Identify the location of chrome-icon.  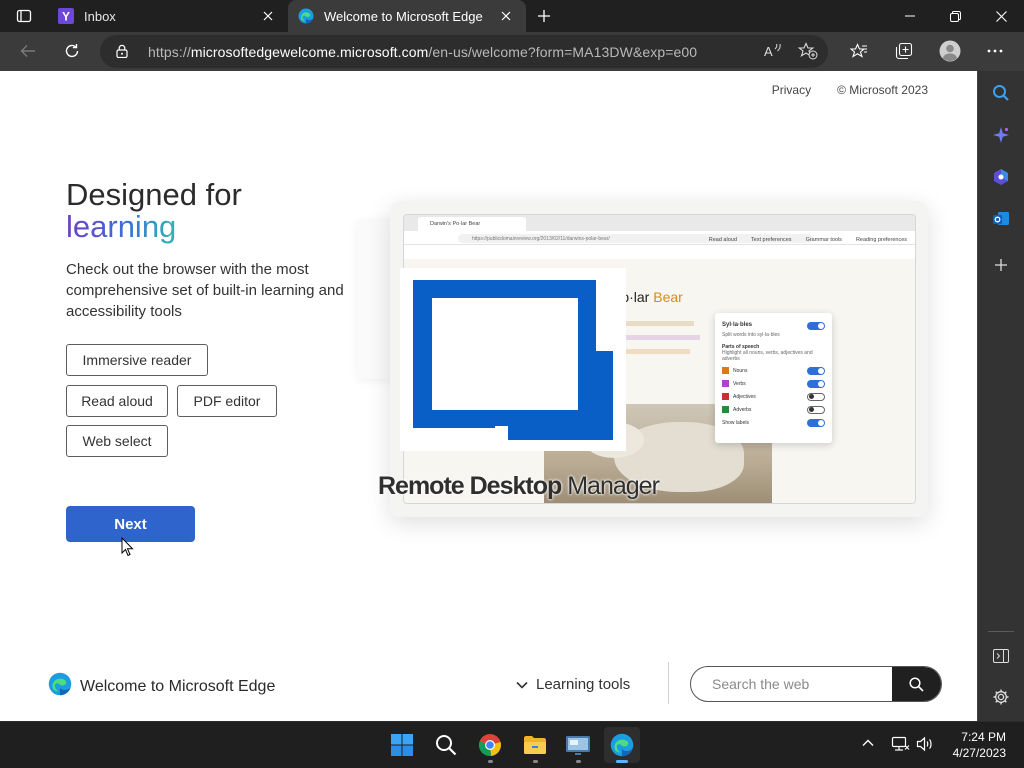
(489, 745).